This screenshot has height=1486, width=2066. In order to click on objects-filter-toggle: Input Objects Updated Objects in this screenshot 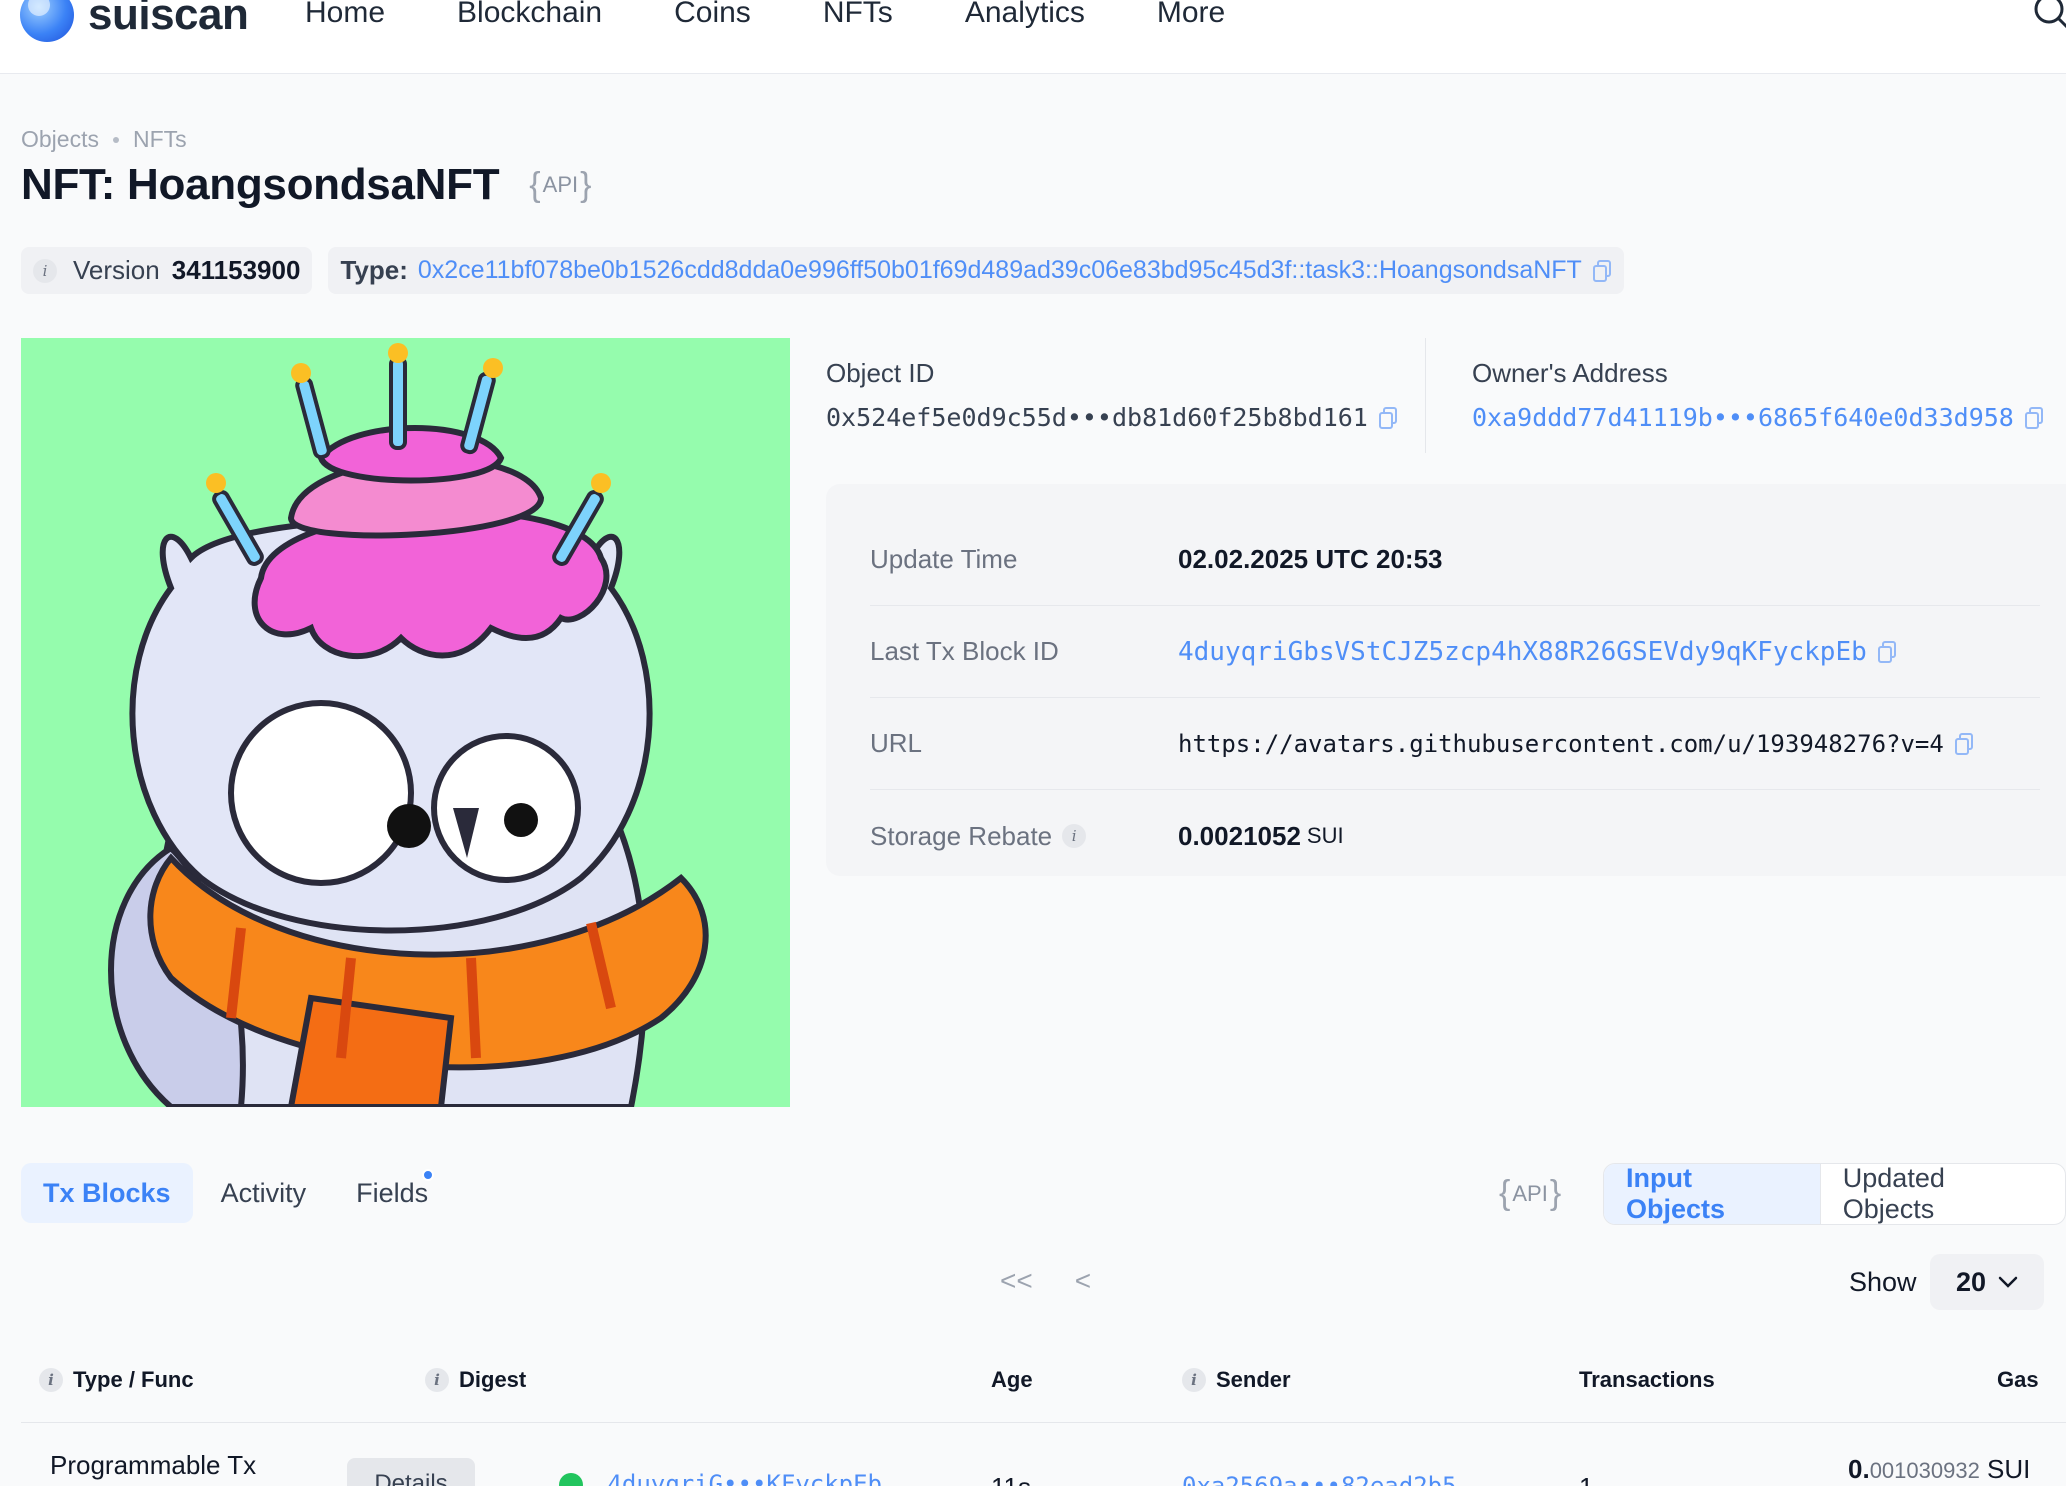, I will do `click(1834, 1194)`.